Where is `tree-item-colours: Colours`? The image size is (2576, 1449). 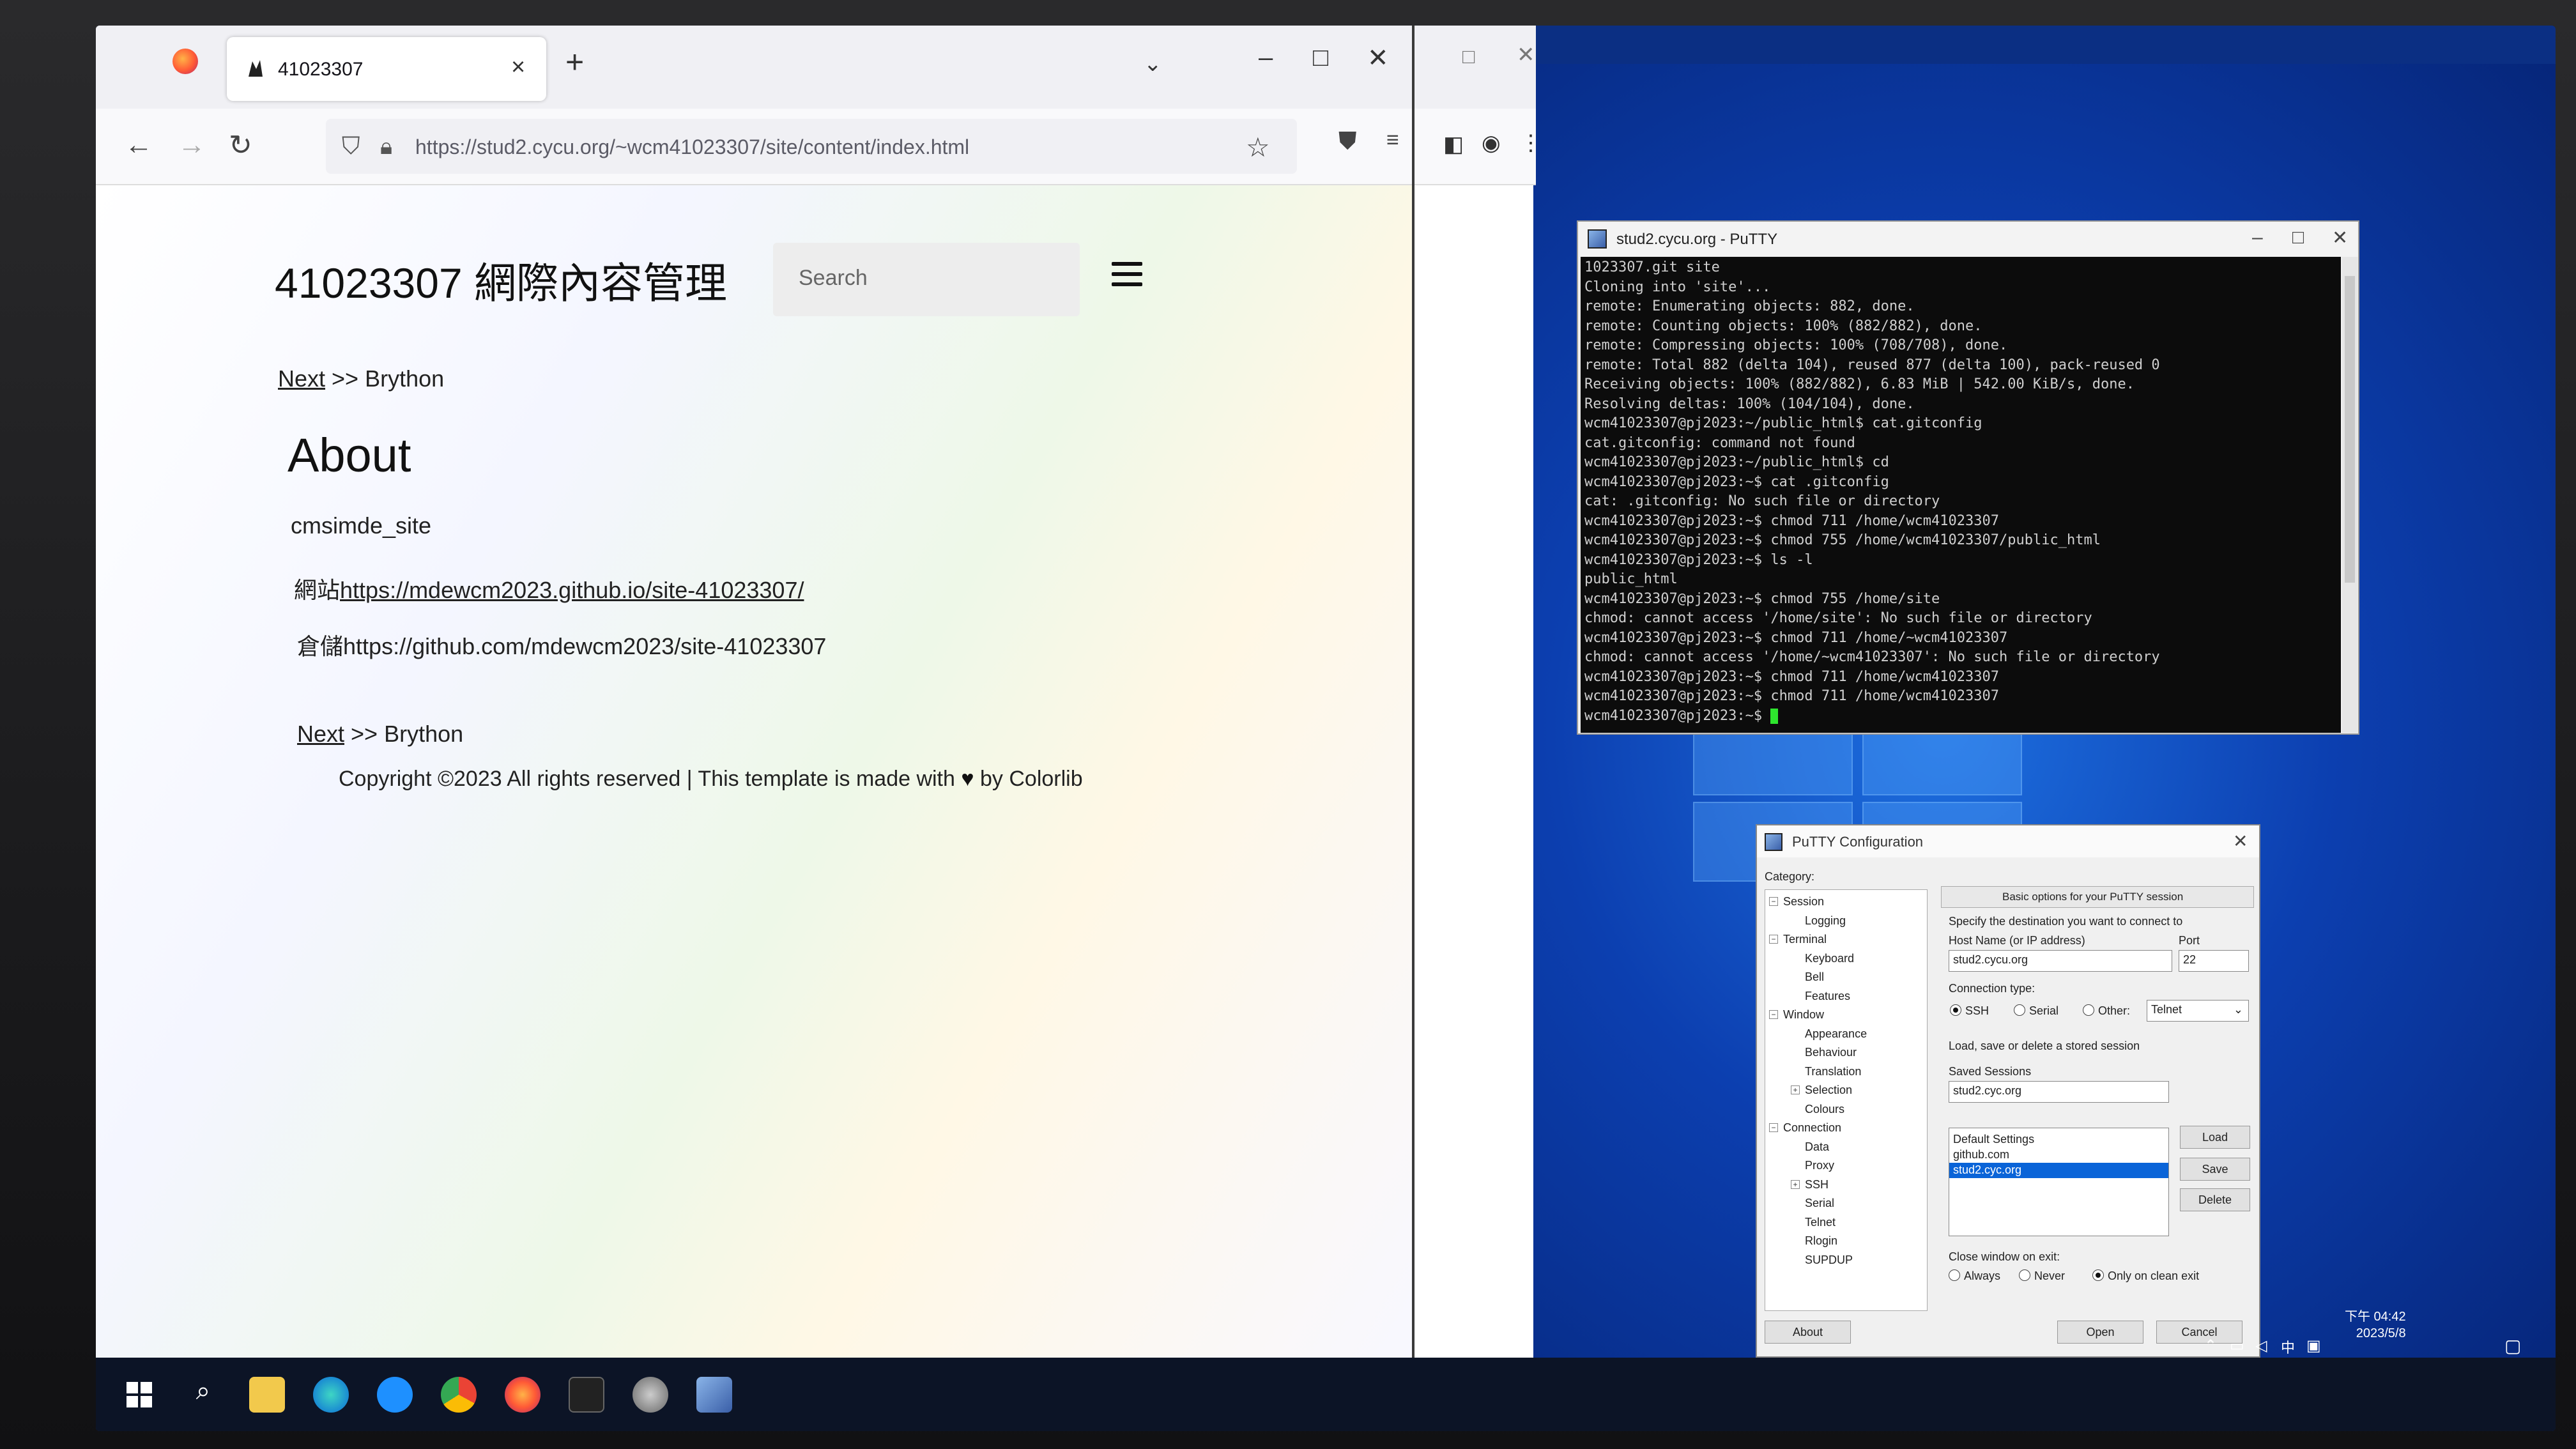
tree-item-colours: Colours is located at coordinates (1824, 1109).